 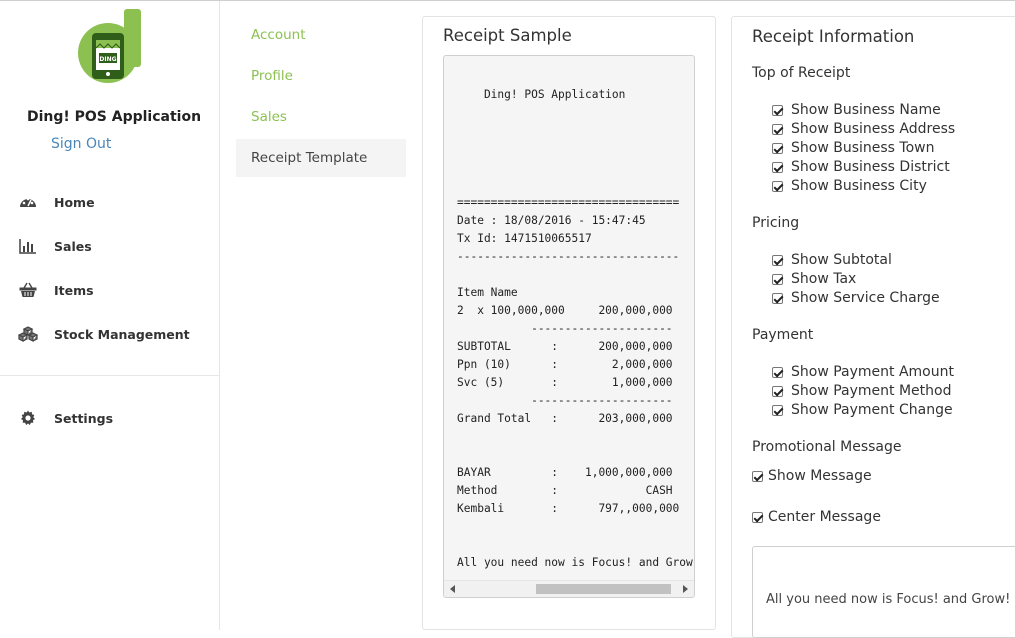 I want to click on checkbox-label: Show Payment Change, so click(x=872, y=410).